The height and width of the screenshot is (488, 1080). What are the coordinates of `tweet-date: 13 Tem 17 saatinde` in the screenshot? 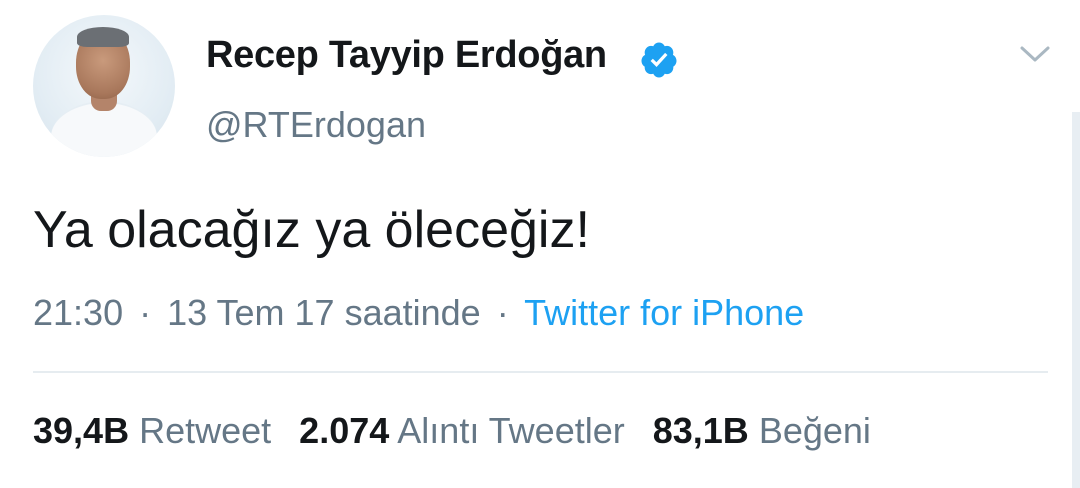 It's located at (324, 312).